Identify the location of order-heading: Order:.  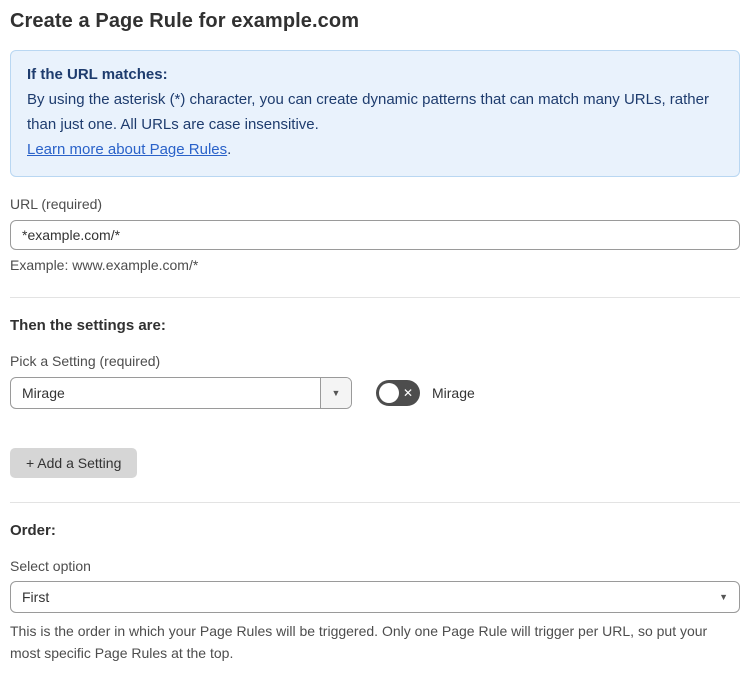
(33, 530).